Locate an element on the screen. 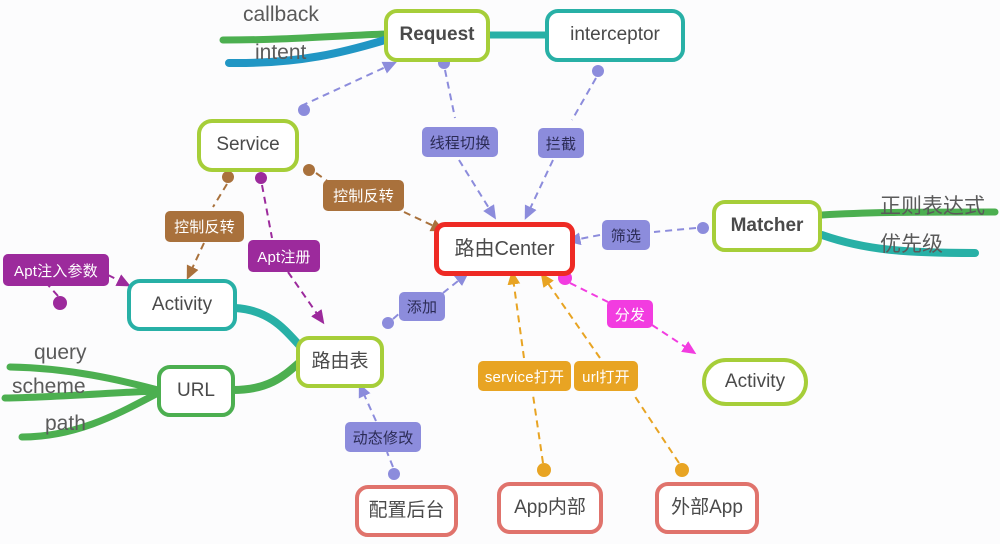 Image resolution: width=1000 pixels, height=544 pixels. branch-label-scheme-text: scheme is located at coordinates (49, 386).